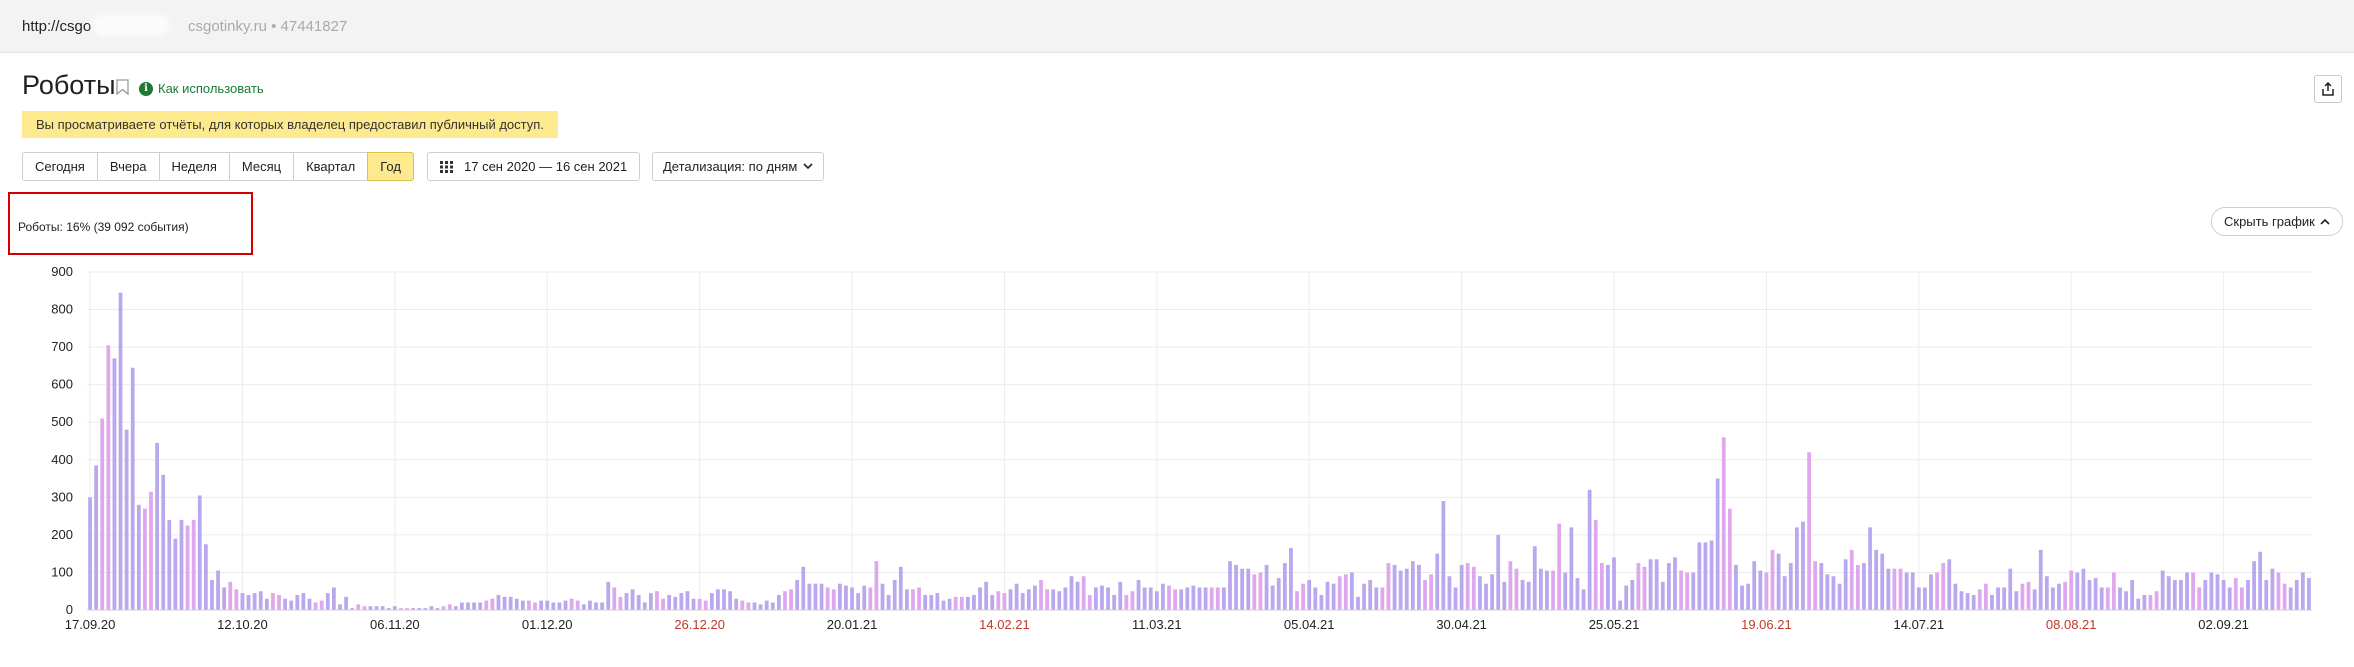  I want to click on url-text: http://csgo, so click(56, 26).